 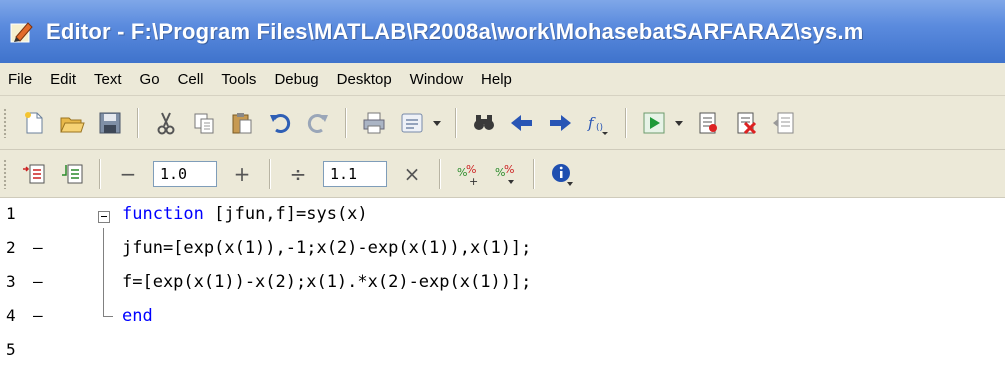 I want to click on editor-app-icon, so click(x=21, y=31).